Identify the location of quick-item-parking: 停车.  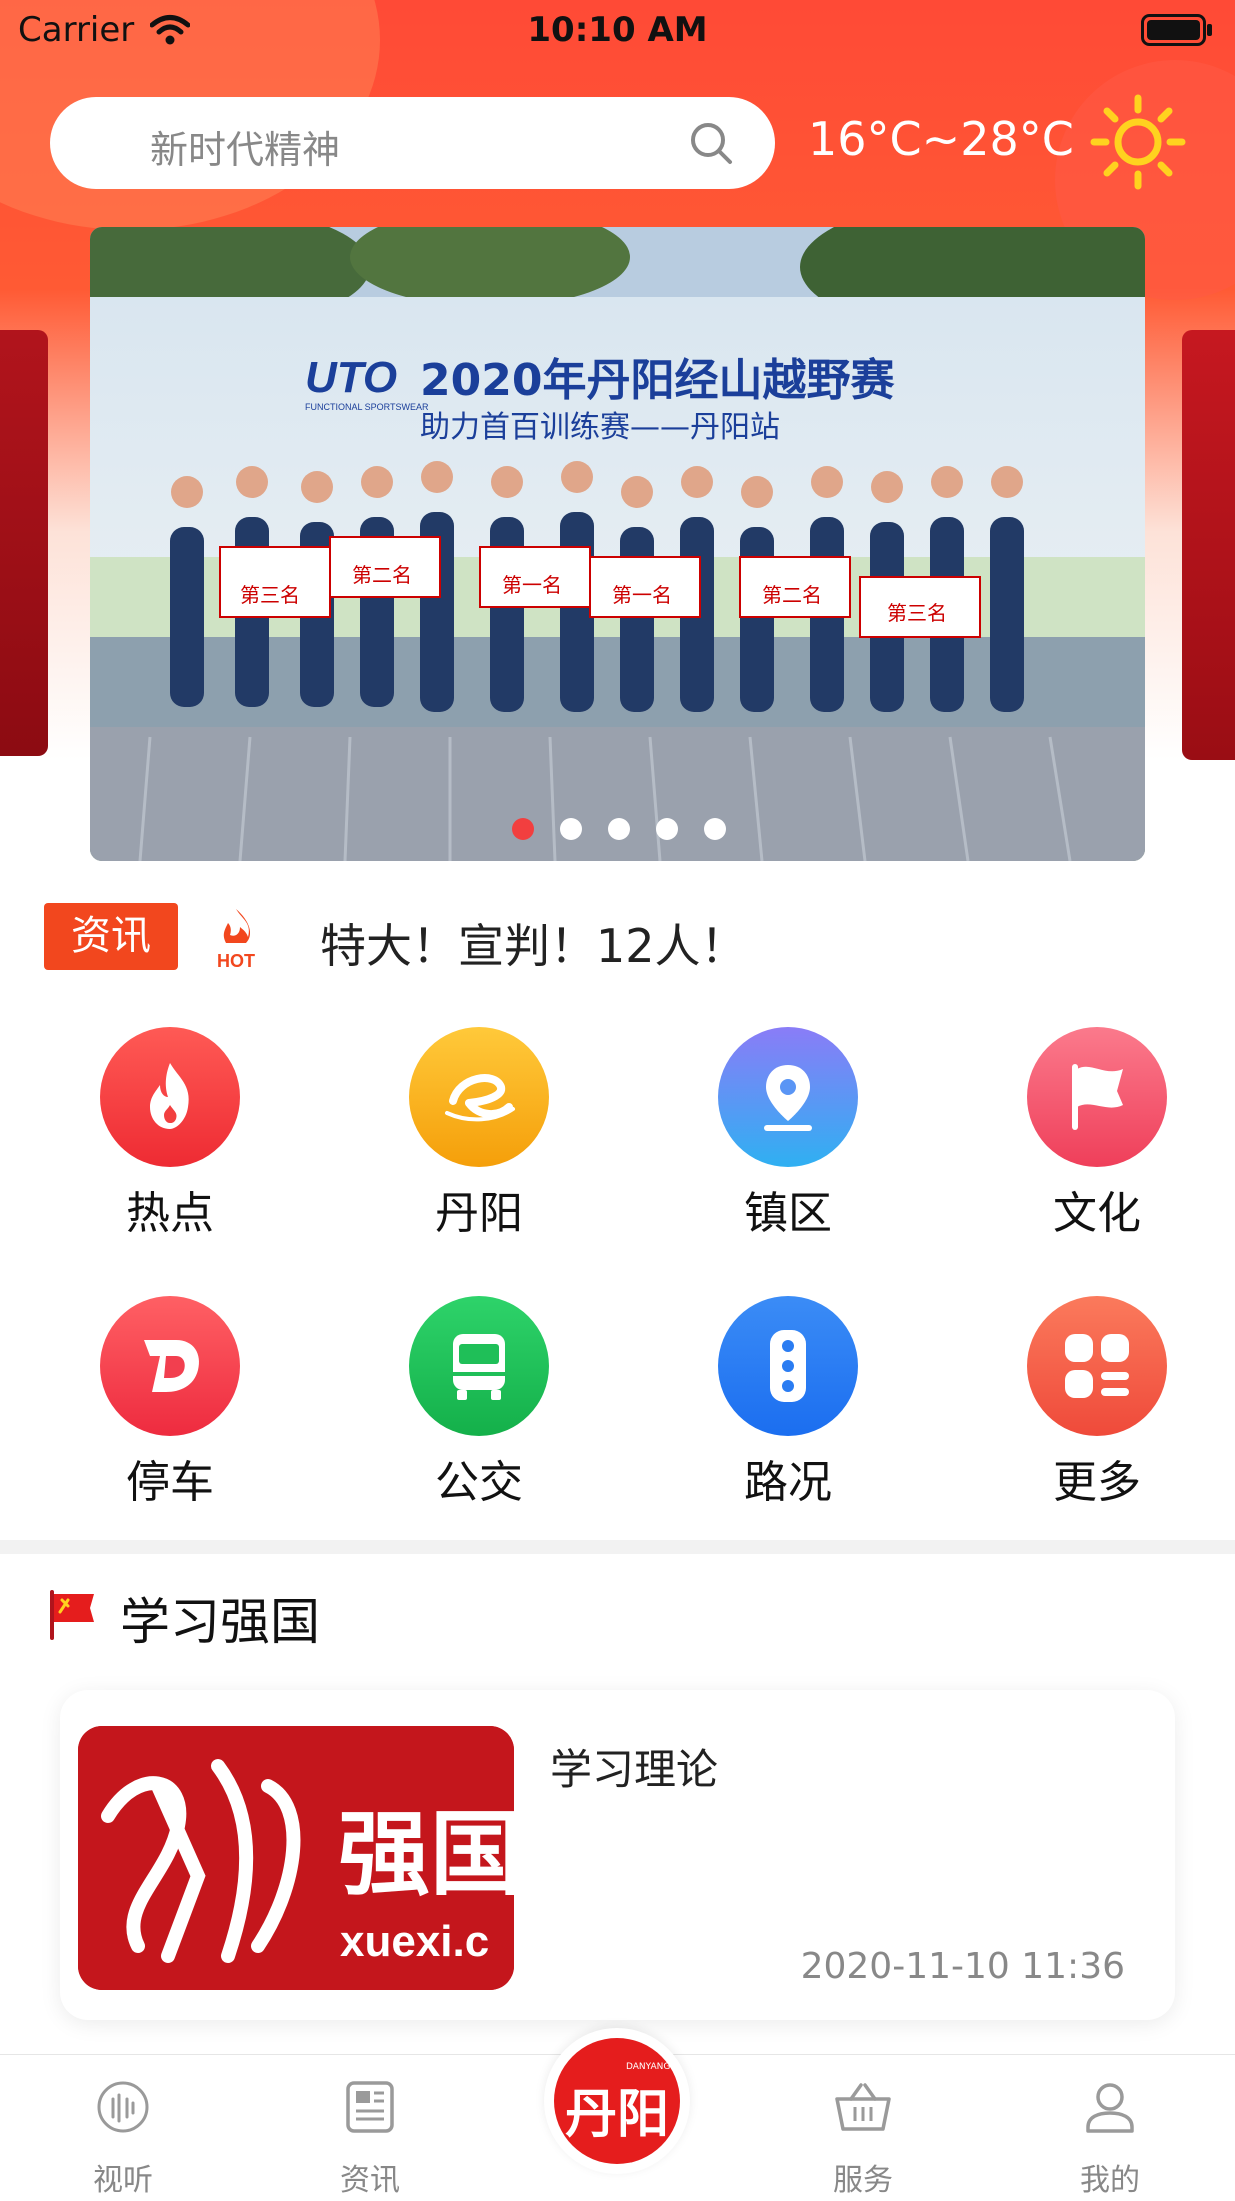
(170, 1411).